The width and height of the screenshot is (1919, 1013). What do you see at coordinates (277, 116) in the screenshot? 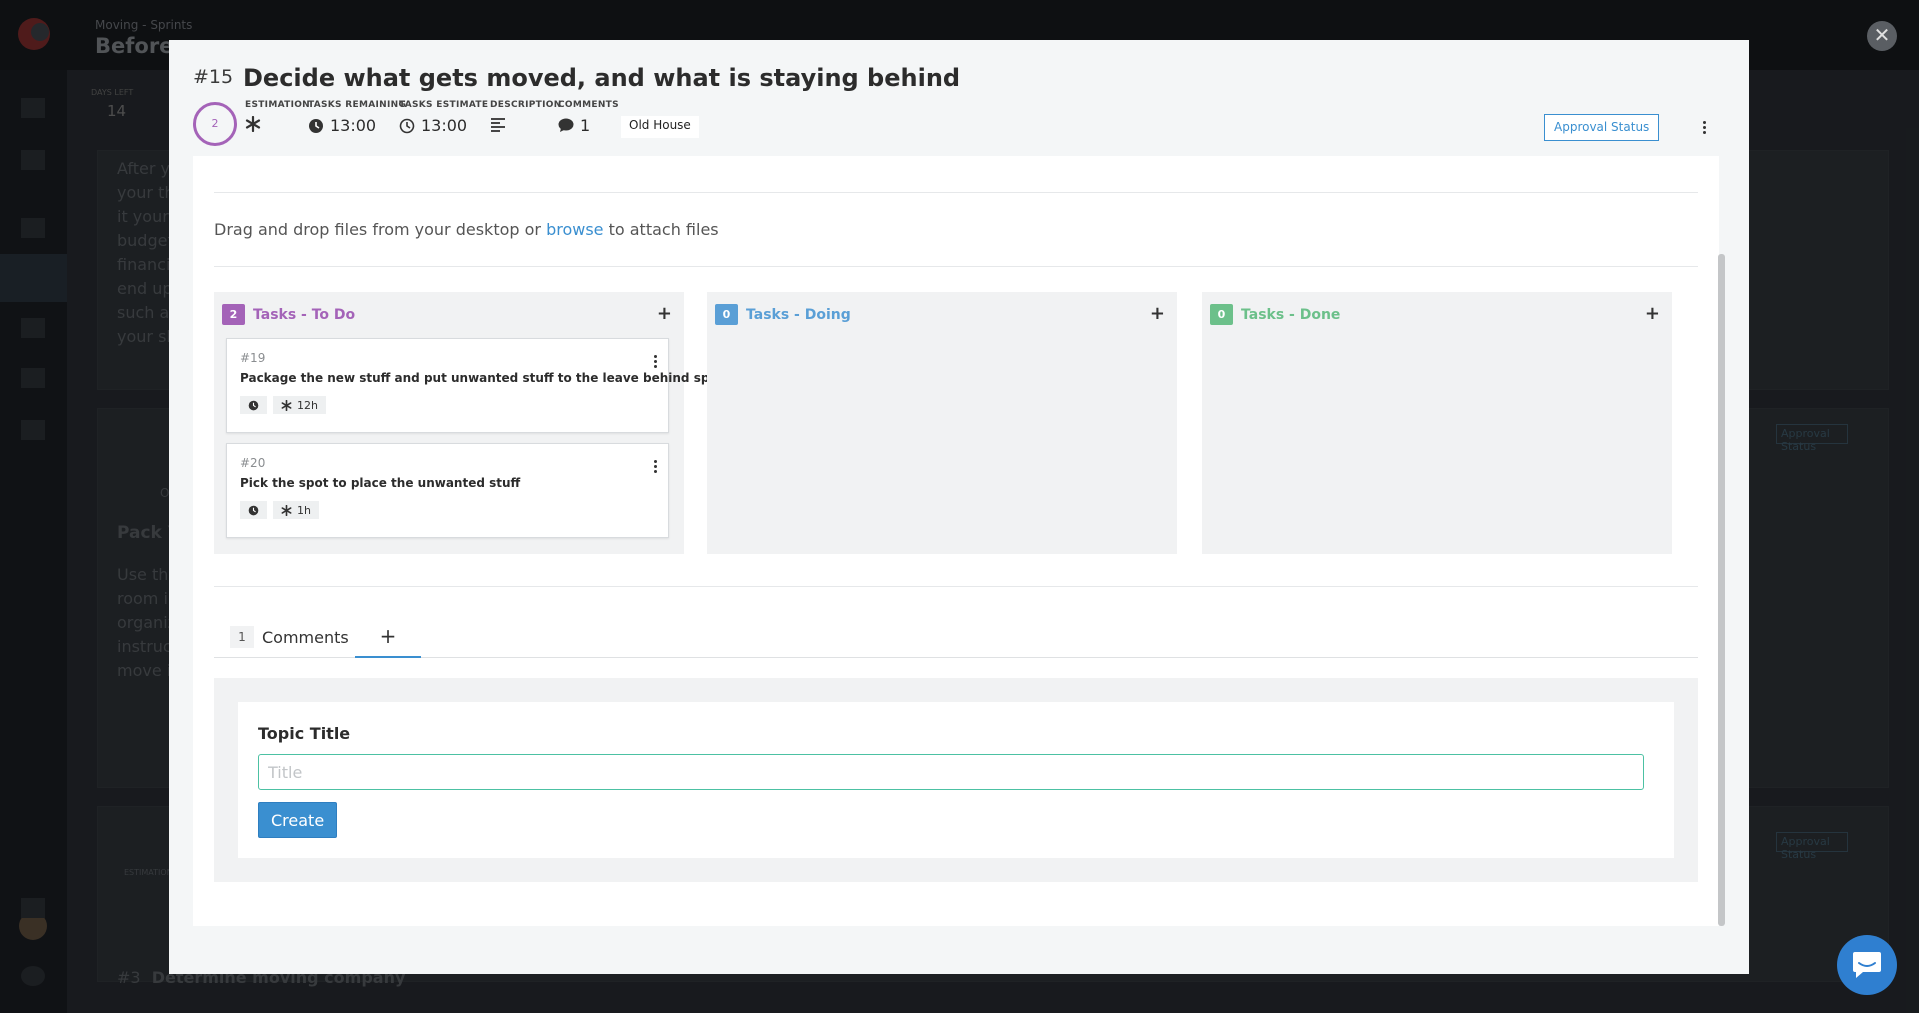
I see `meta-estimation: ESTIMATION` at bounding box center [277, 116].